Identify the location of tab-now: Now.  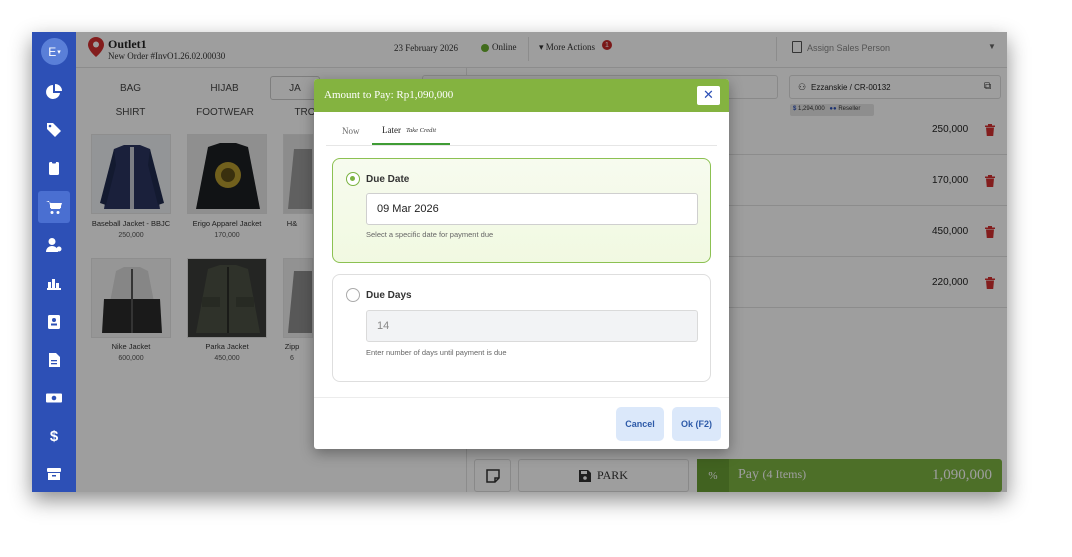
(351, 131).